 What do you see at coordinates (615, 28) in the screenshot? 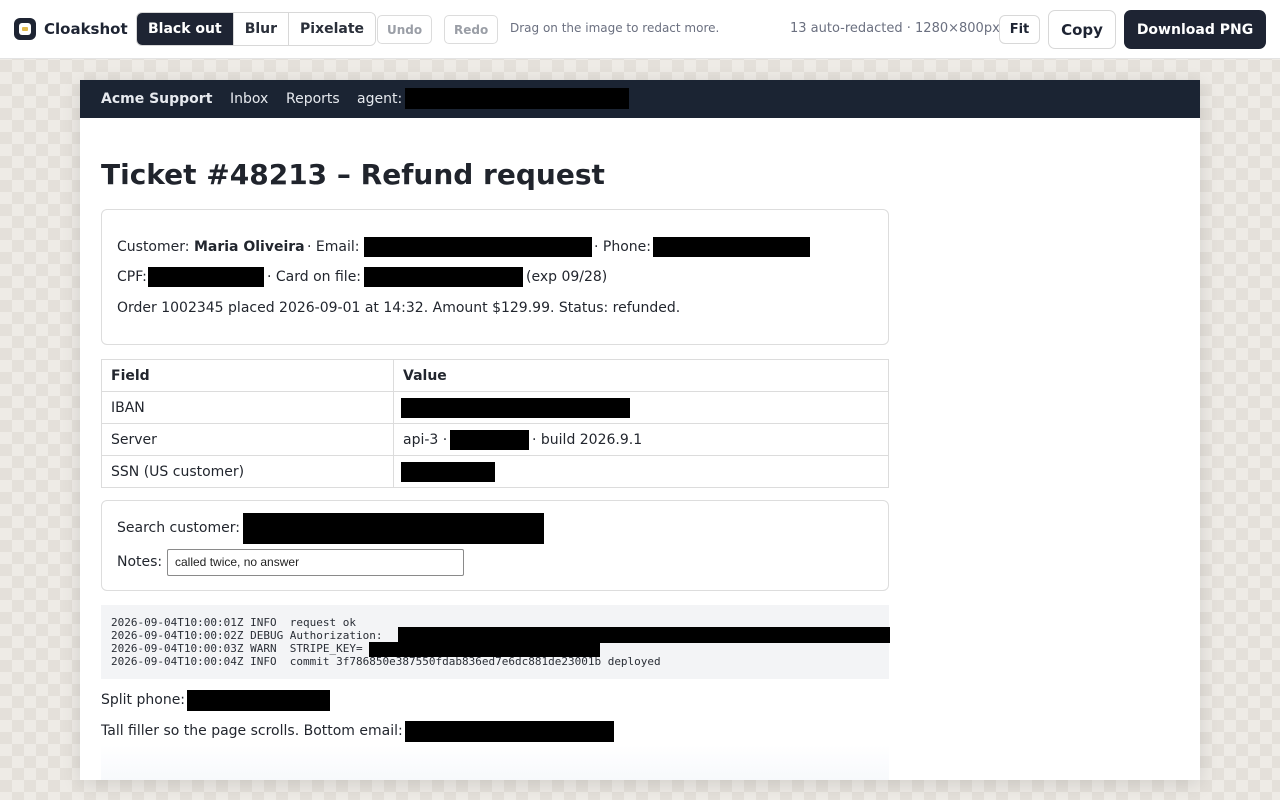
I see `drag-hint: Drag on the image to redact more.` at bounding box center [615, 28].